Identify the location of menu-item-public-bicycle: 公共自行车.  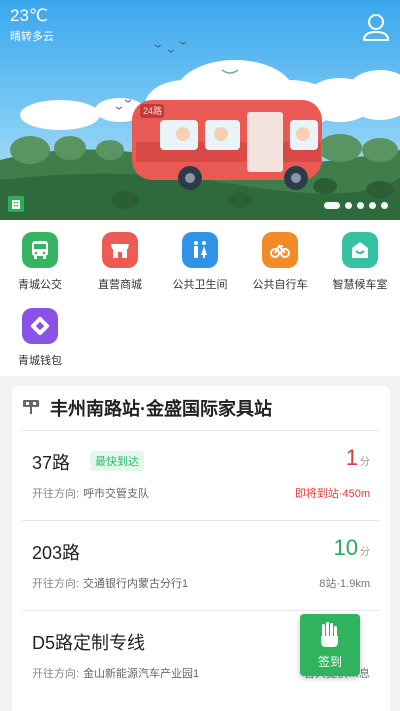
(280, 255).